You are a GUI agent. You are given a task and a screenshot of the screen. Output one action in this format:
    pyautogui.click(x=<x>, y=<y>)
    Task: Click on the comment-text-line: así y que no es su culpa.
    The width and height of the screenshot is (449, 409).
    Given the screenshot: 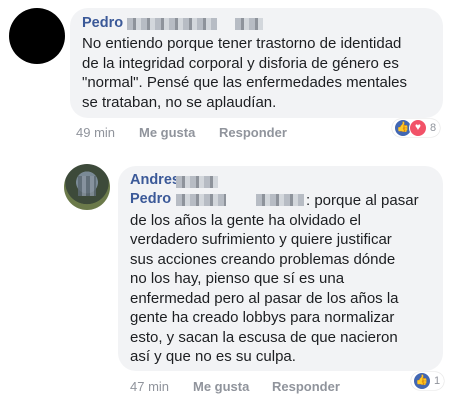 What is the action you would take?
    pyautogui.click(x=213, y=356)
    